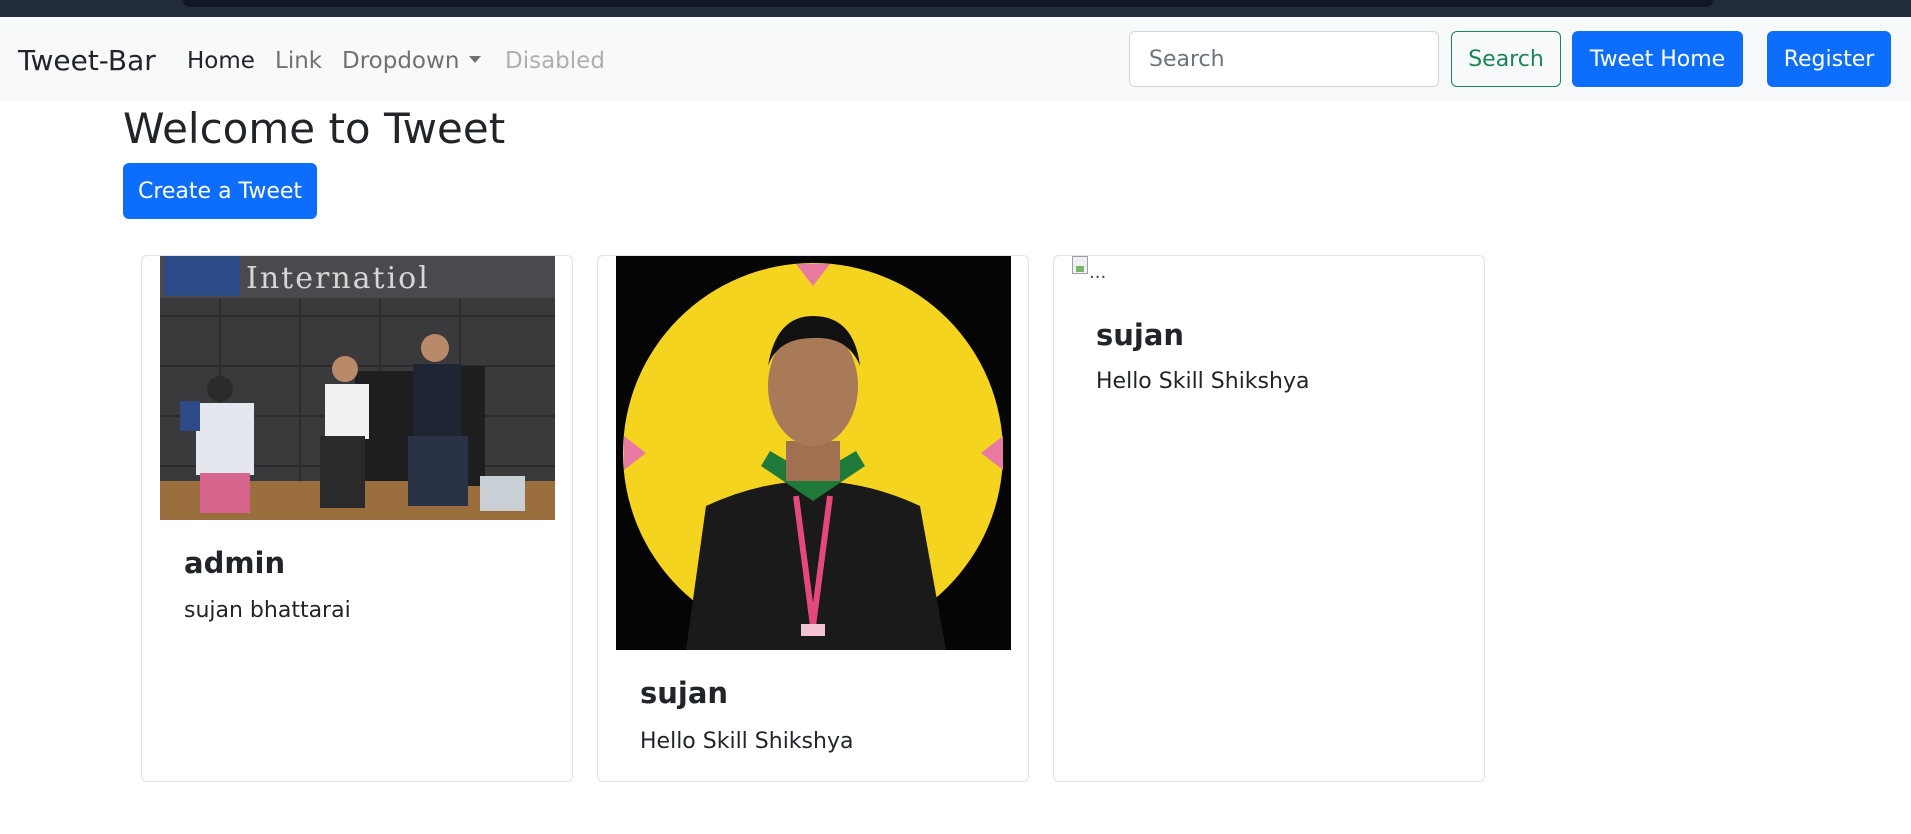  I want to click on nav-link-home: Home, so click(221, 61).